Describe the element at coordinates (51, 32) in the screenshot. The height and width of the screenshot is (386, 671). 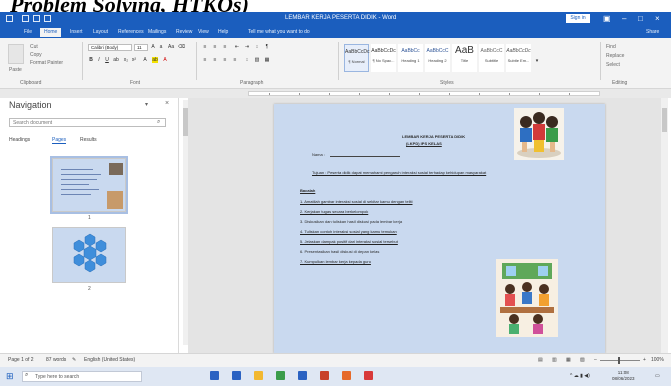
I see `tab-home: Home` at that location.